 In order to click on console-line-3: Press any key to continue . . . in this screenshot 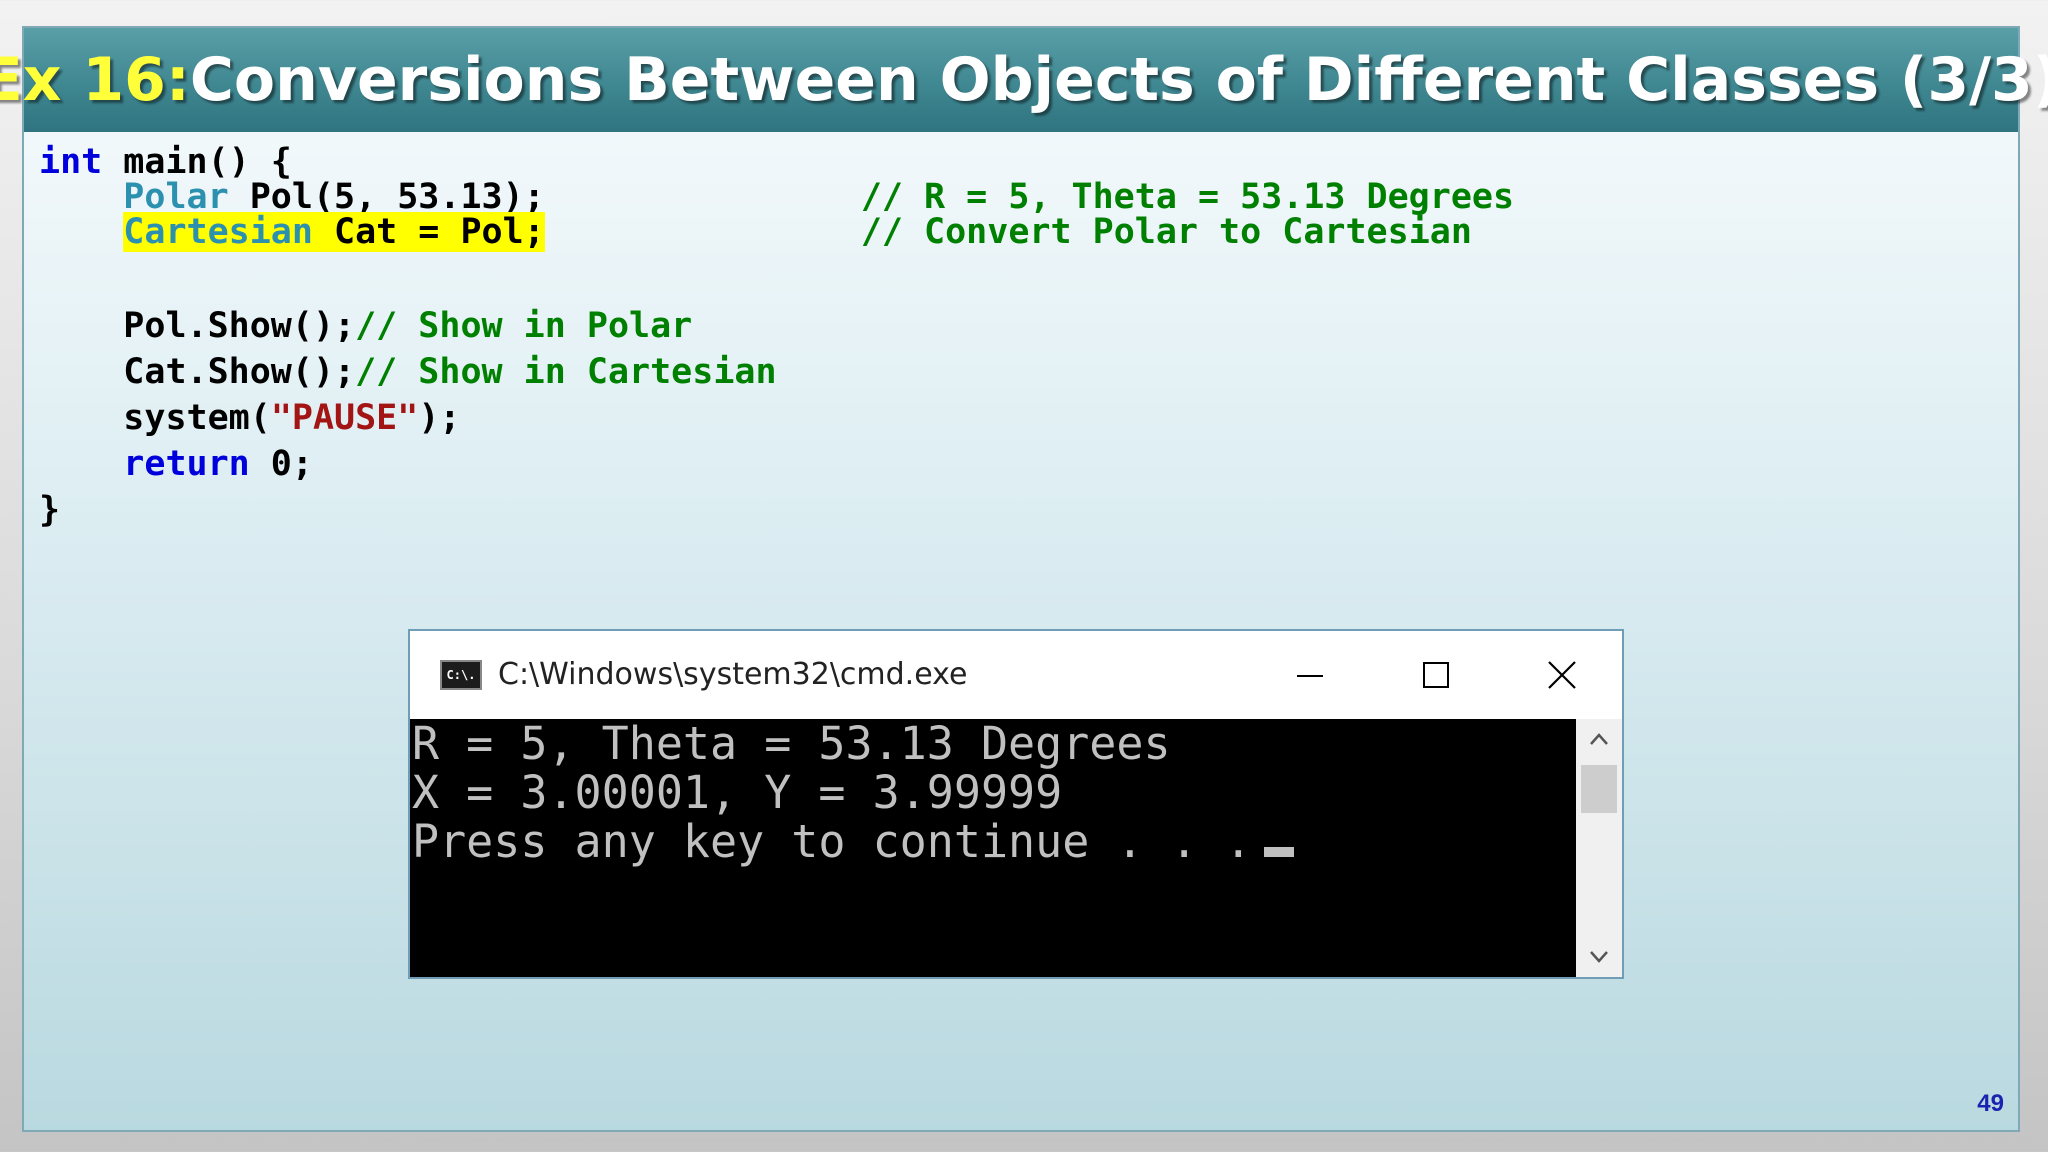, I will do `click(994, 841)`.